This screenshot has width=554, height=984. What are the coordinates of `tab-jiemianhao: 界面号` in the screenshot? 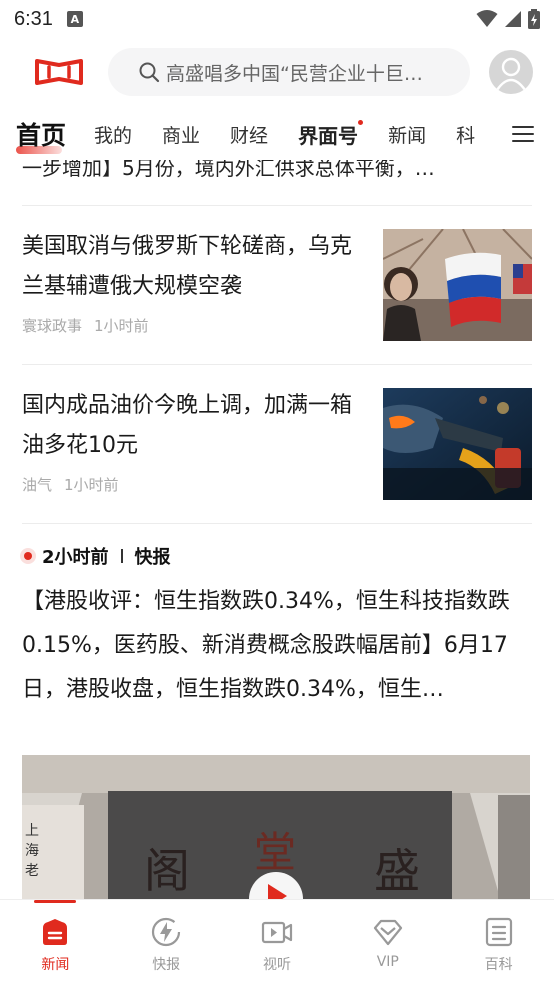 It's located at (331, 134).